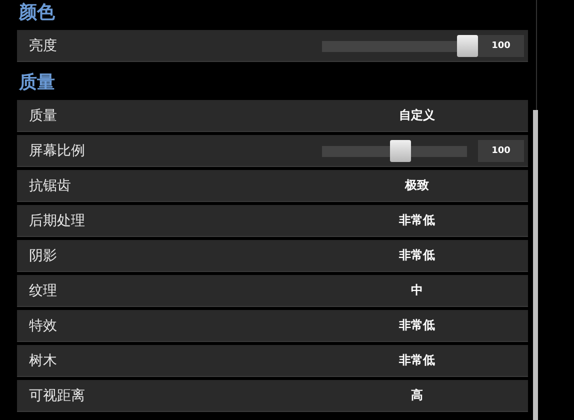 The image size is (574, 420). What do you see at coordinates (37, 13) in the screenshot?
I see `section-heading: 颜色` at bounding box center [37, 13].